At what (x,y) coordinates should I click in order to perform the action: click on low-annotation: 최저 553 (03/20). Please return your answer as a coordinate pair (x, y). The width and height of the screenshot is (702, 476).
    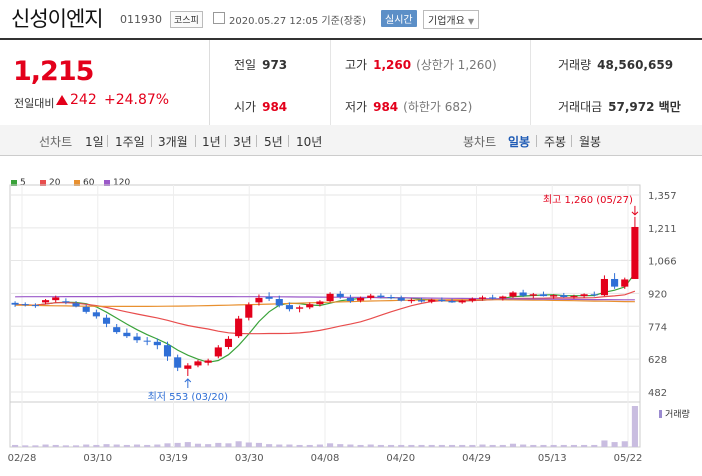
    Looking at the image, I should click on (188, 397).